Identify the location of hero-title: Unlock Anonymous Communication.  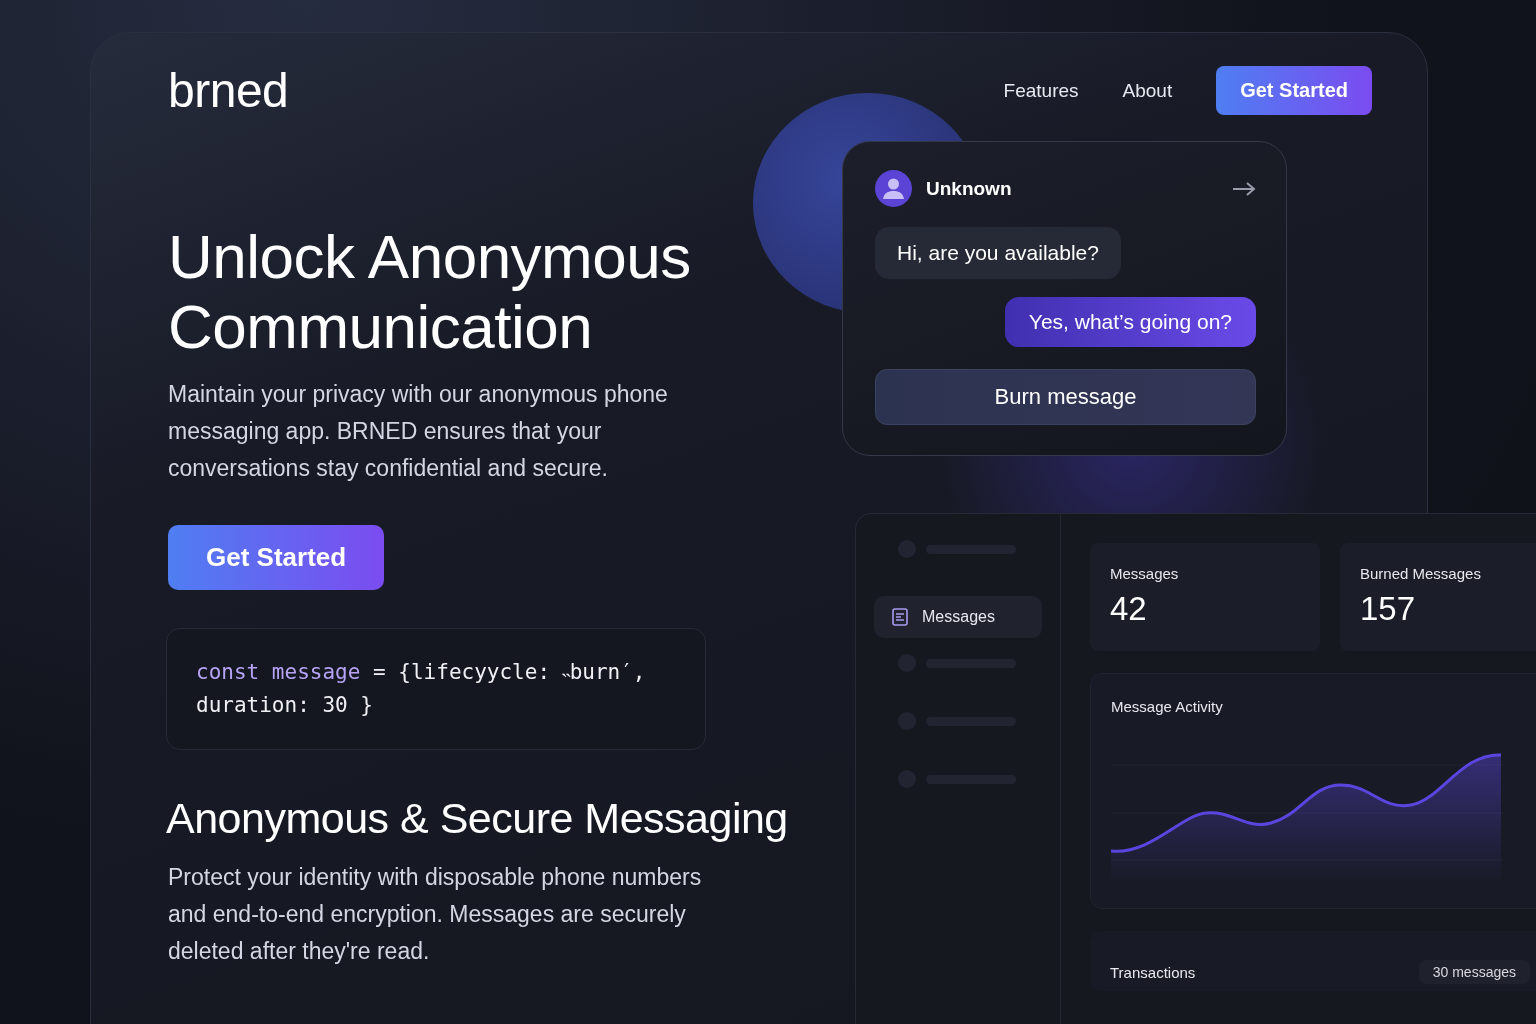
(430, 292).